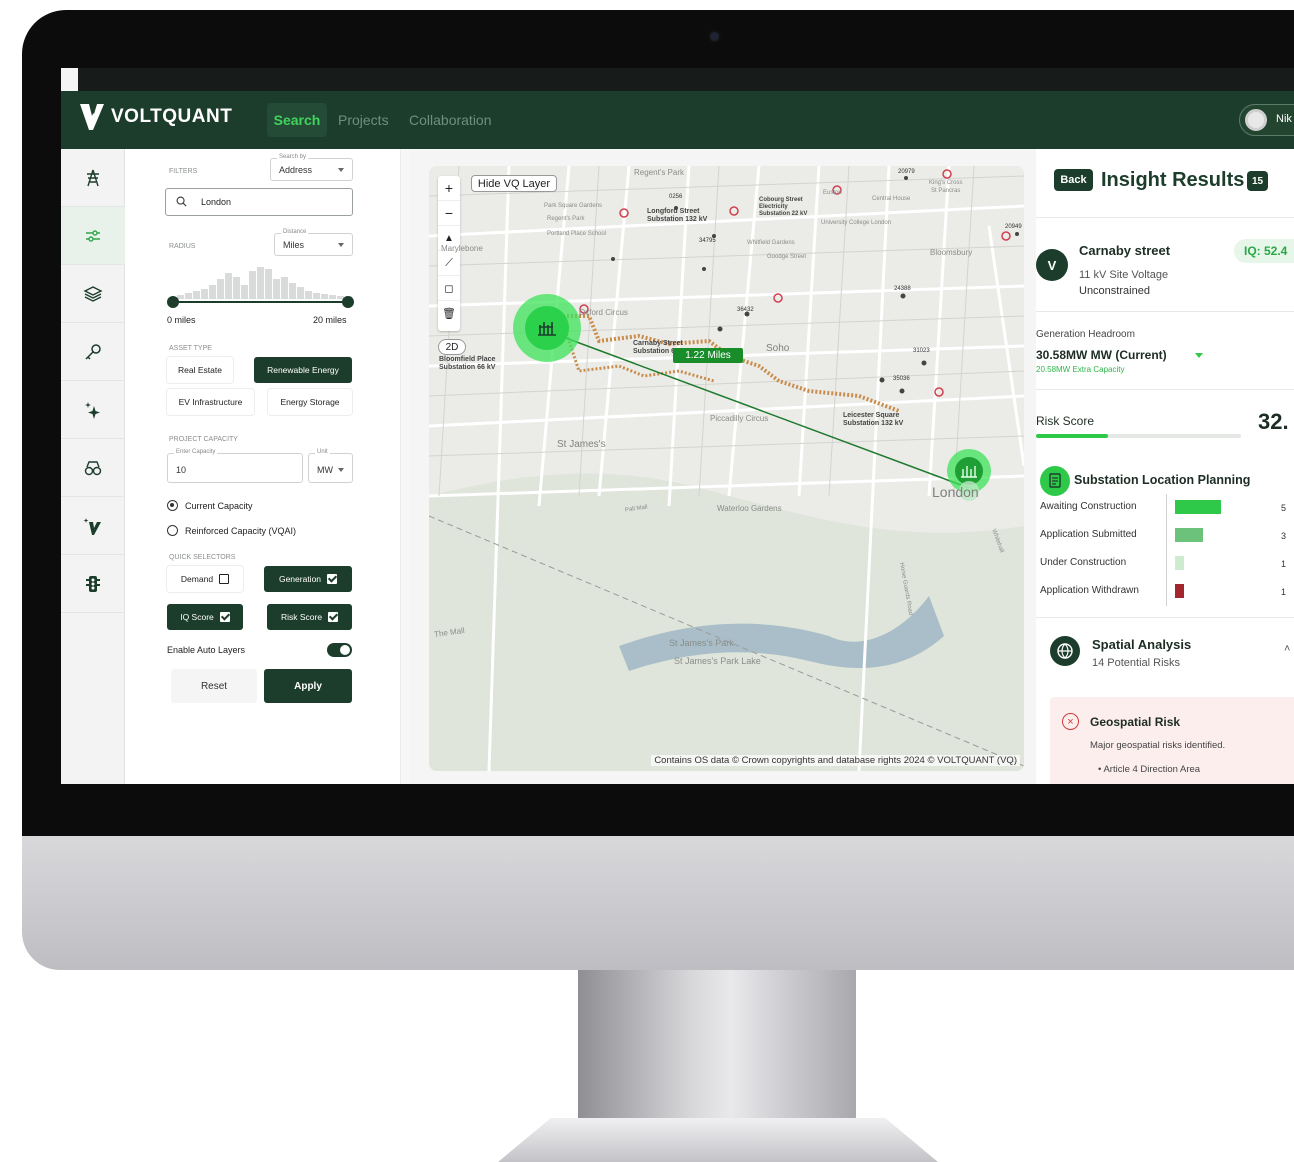 This screenshot has width=1294, height=1162. What do you see at coordinates (676, 197) in the screenshot?
I see `map-marker-label: 0256` at bounding box center [676, 197].